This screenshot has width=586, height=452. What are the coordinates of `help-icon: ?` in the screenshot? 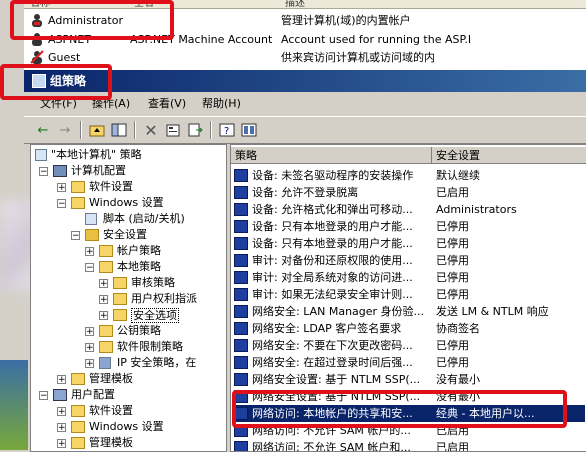 It's located at (227, 130).